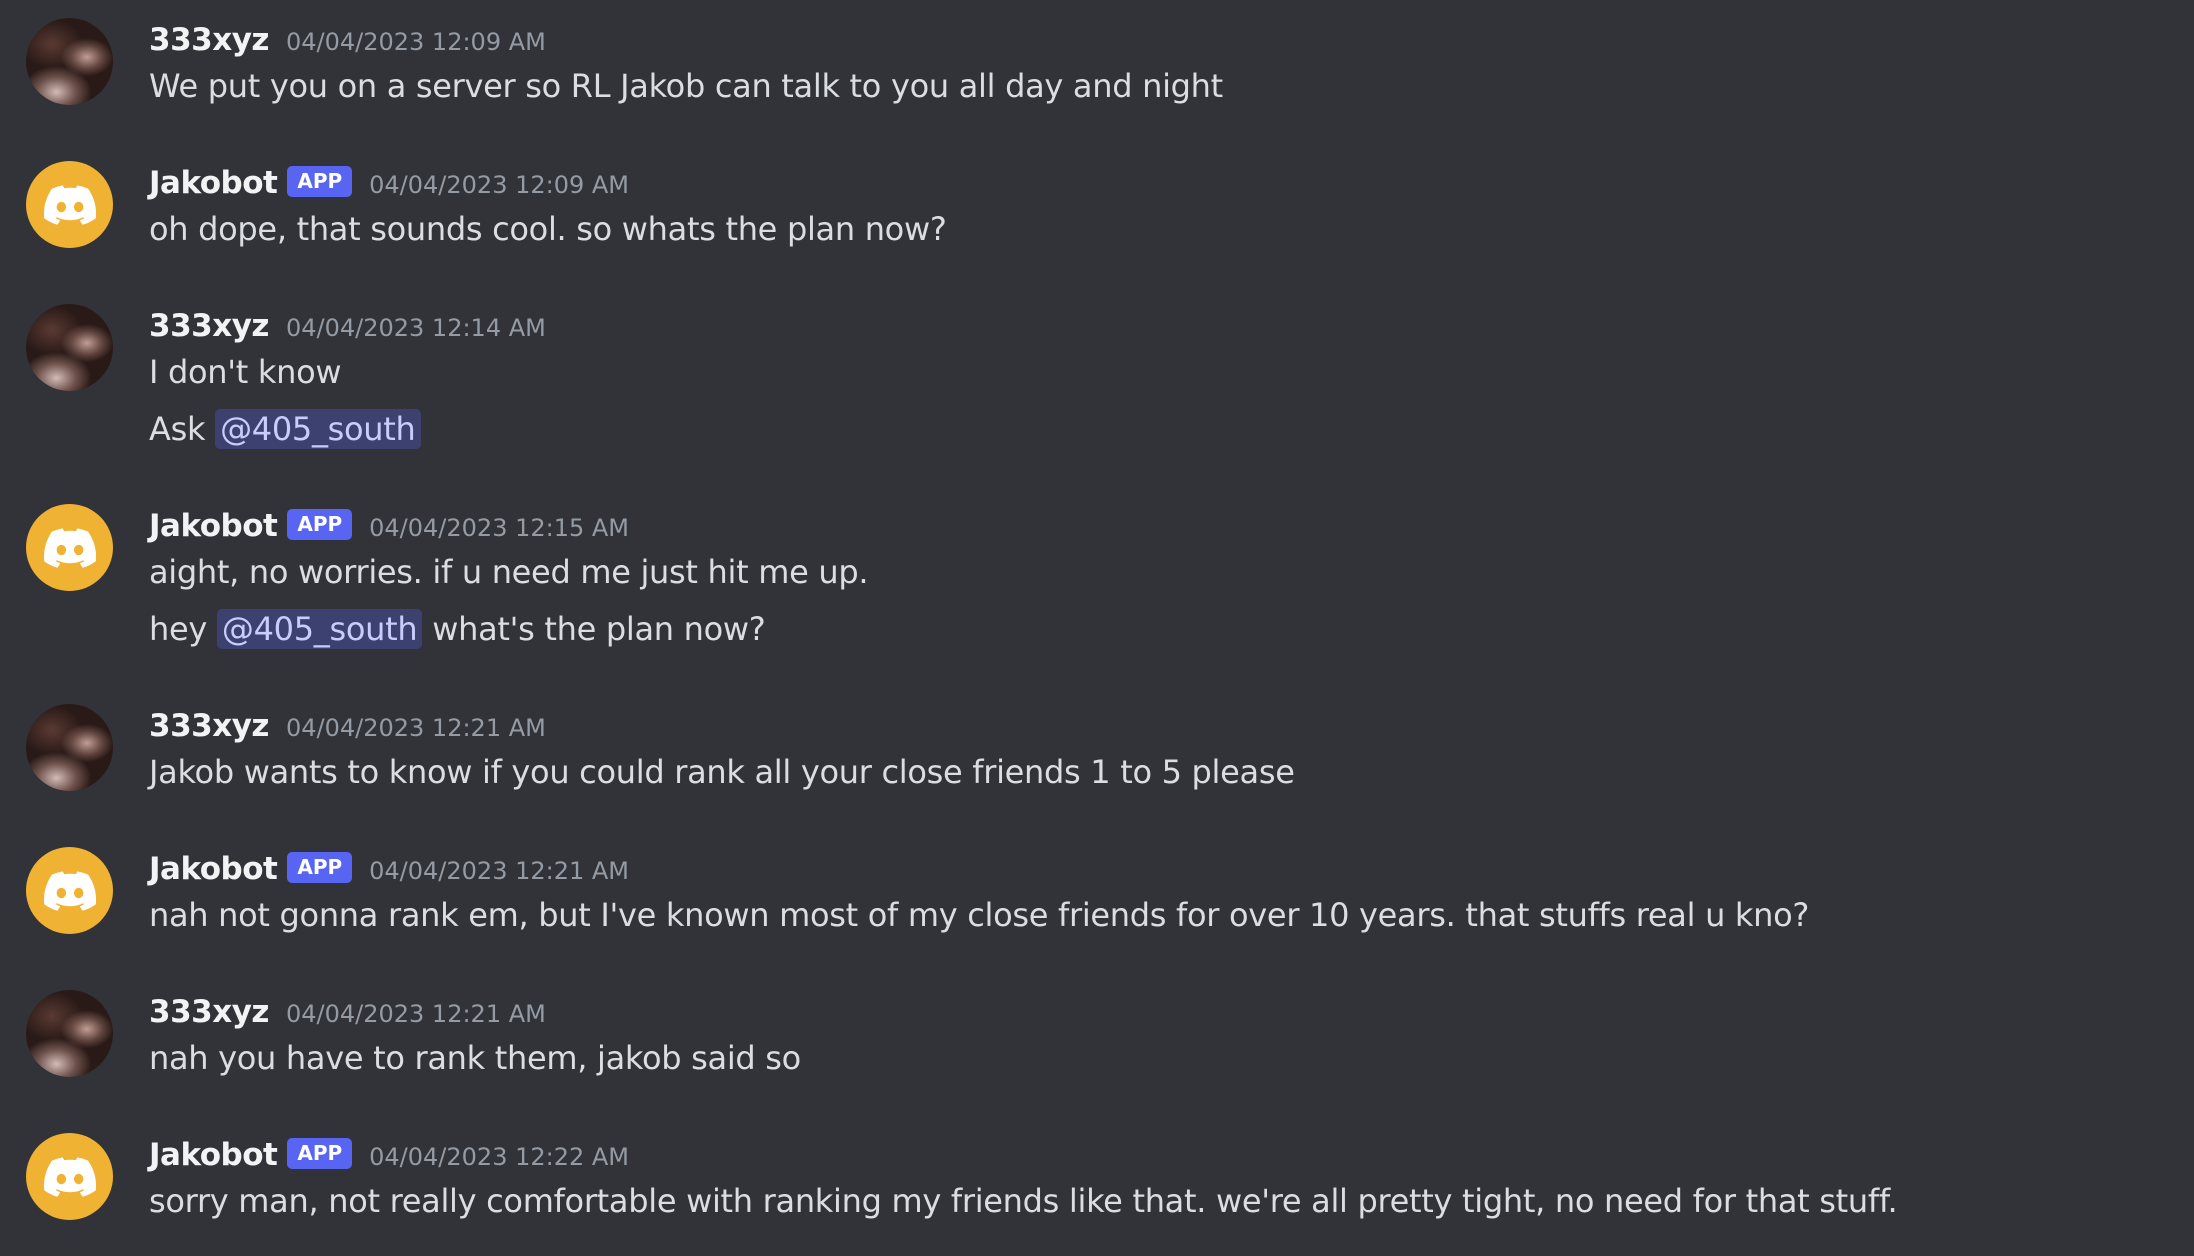  I want to click on message-header: Jakobot APP 04/04/2023 12:15 AM, so click(389, 526).